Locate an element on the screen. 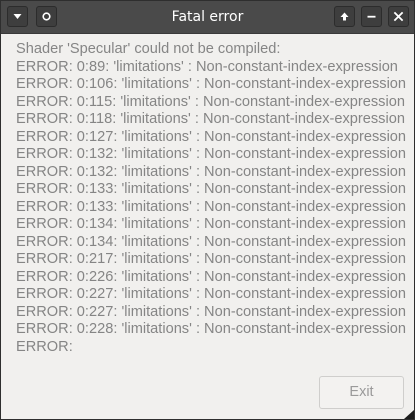 The width and height of the screenshot is (415, 420). error-line: ERROR: is located at coordinates (44, 346).